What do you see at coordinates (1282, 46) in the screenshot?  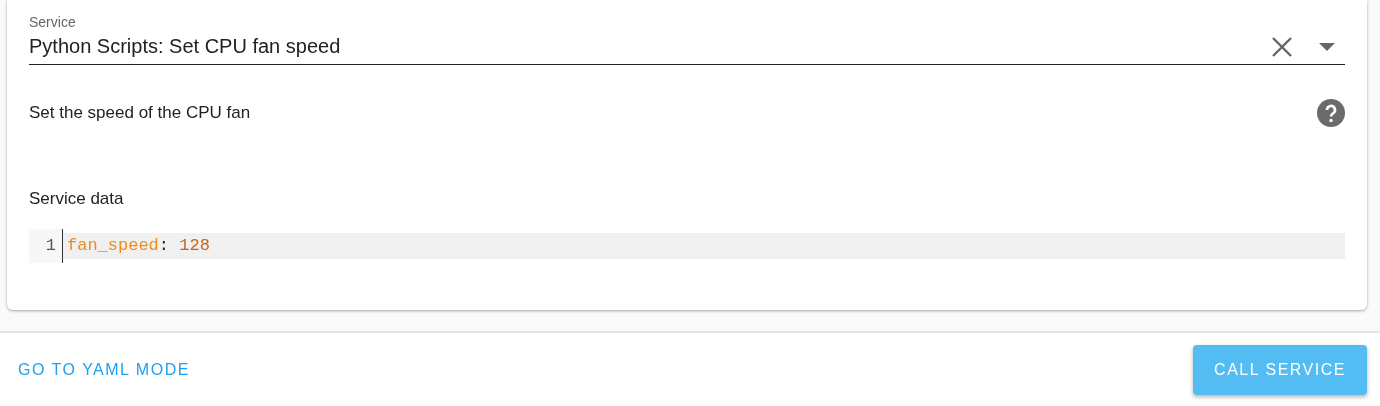 I see `close-icon` at bounding box center [1282, 46].